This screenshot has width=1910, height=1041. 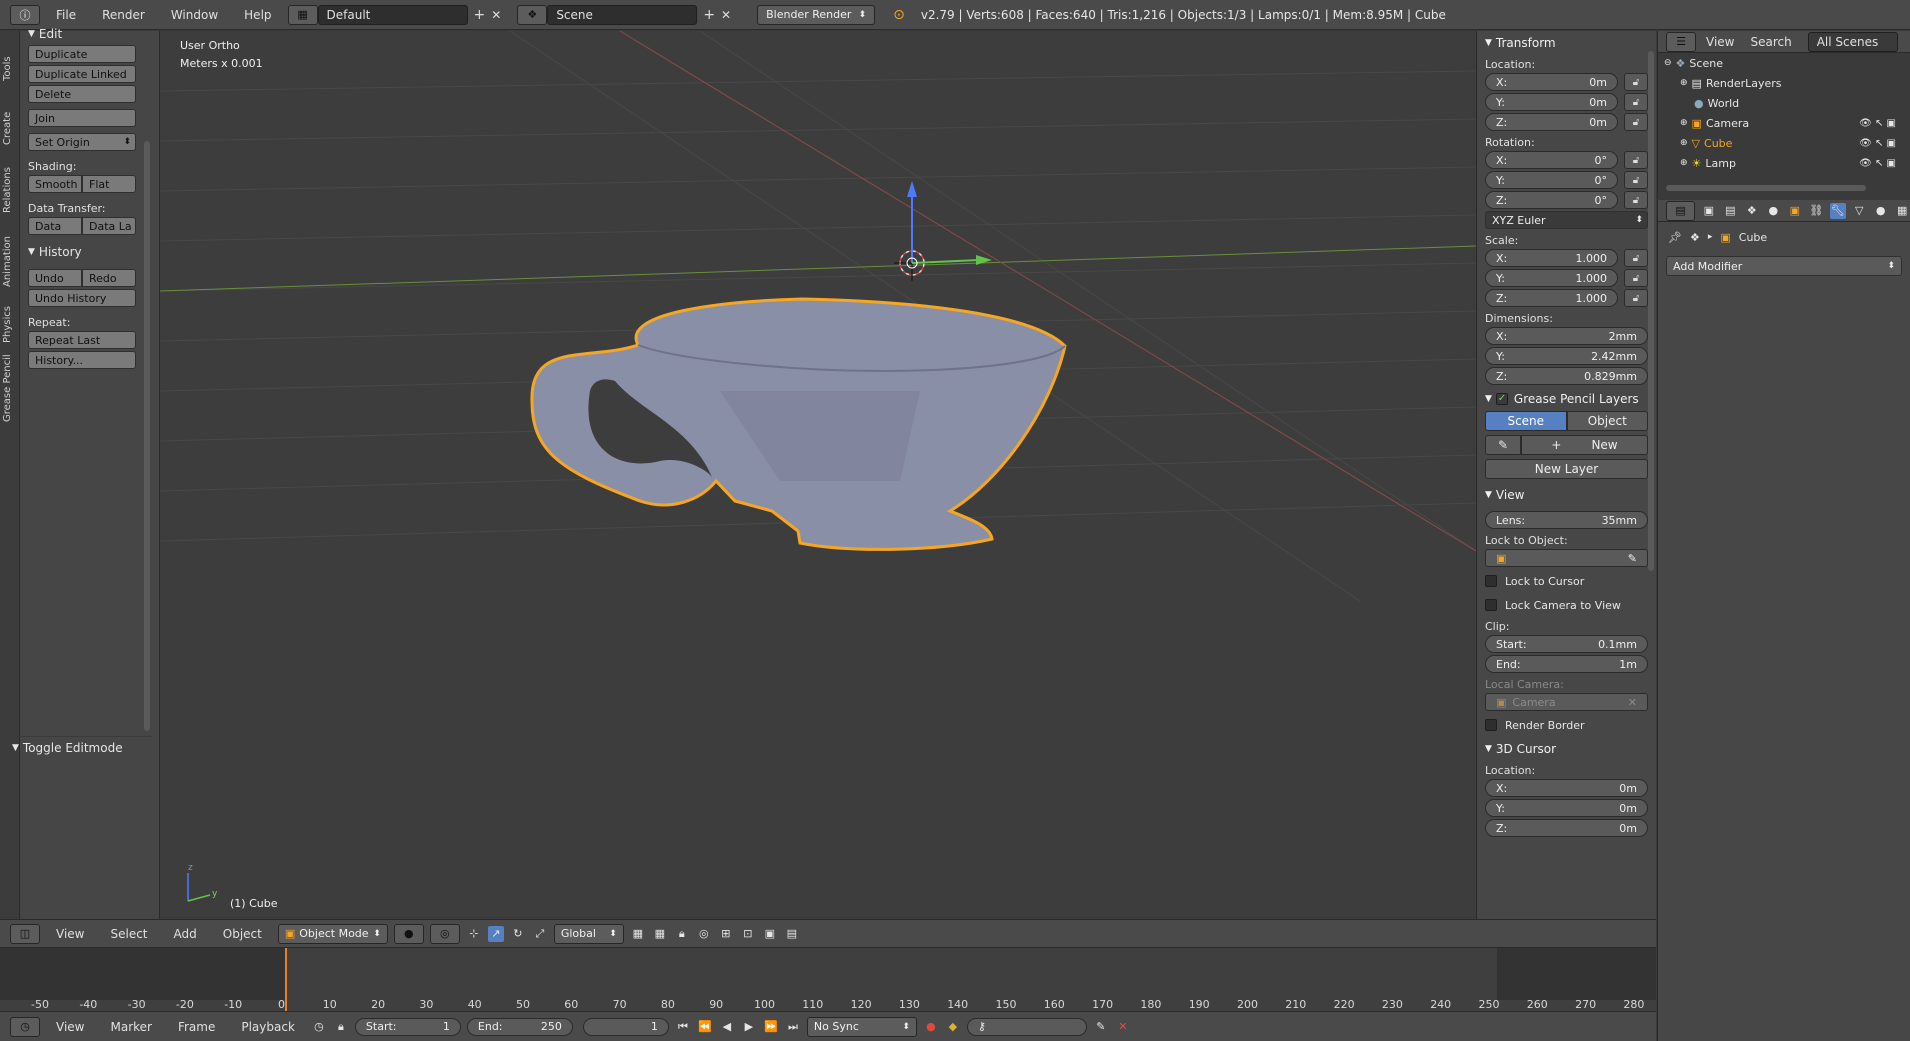 I want to click on play-reverse-icon: ◀, so click(x=727, y=1027).